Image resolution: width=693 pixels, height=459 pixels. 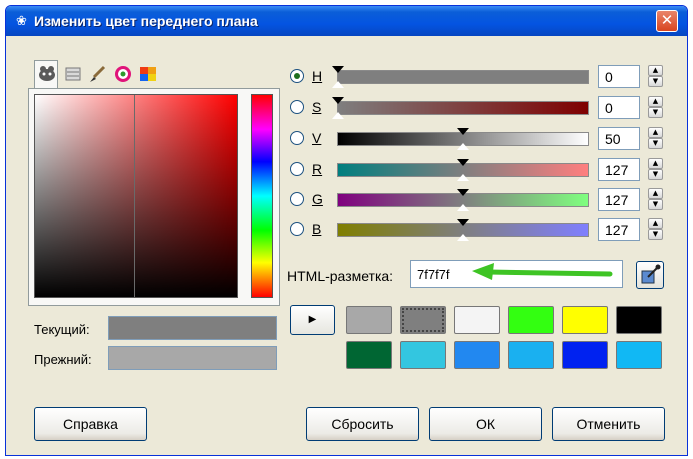 What do you see at coordinates (21, 21) in the screenshot?
I see `gimp-icon: ❀` at bounding box center [21, 21].